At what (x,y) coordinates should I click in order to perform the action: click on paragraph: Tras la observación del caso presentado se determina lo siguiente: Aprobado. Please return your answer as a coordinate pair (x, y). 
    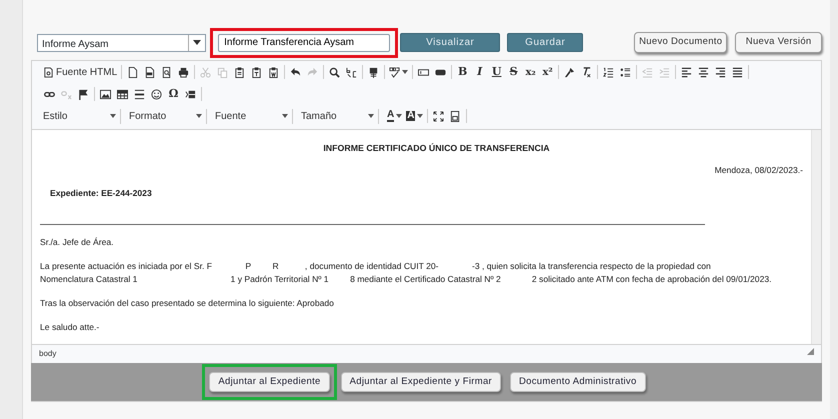
    Looking at the image, I should click on (187, 303).